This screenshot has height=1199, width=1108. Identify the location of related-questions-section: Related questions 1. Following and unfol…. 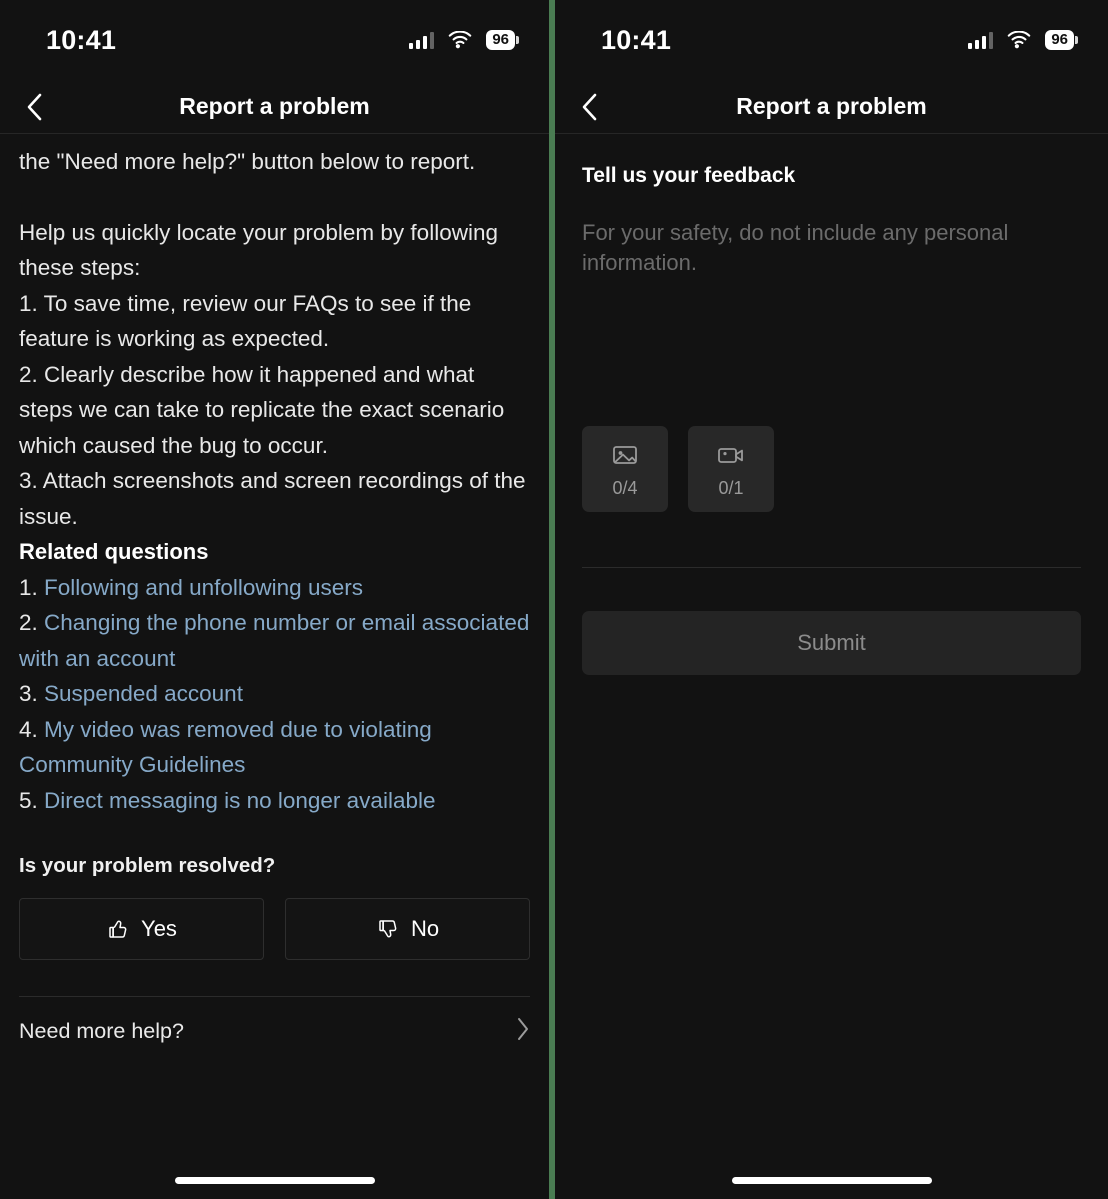
(274, 676).